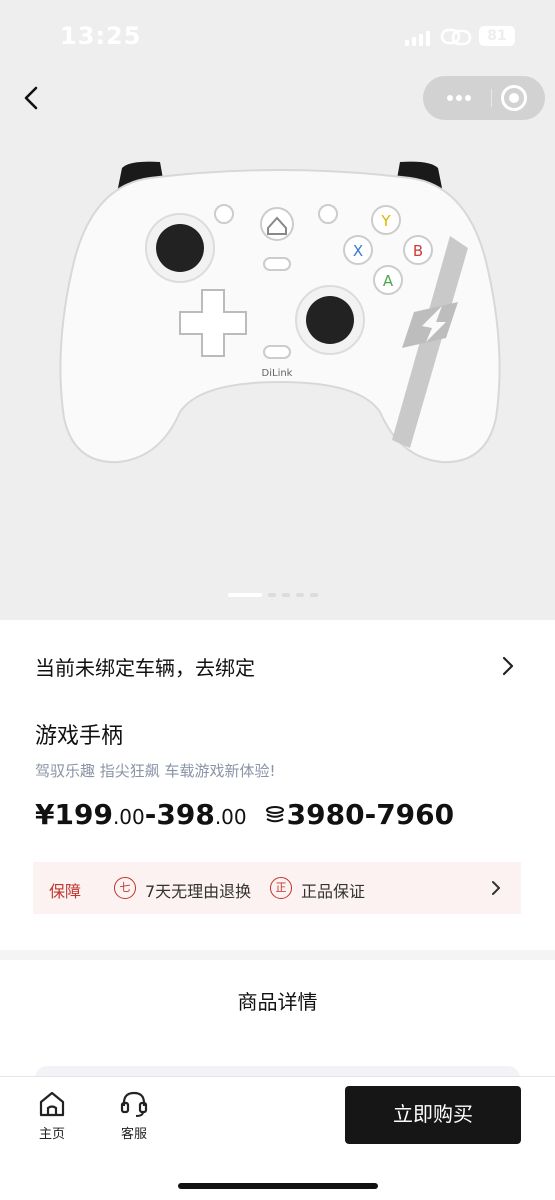 The image size is (555, 1200). Describe the element at coordinates (388, 281) in the screenshot. I see `a-button-label: A` at that location.